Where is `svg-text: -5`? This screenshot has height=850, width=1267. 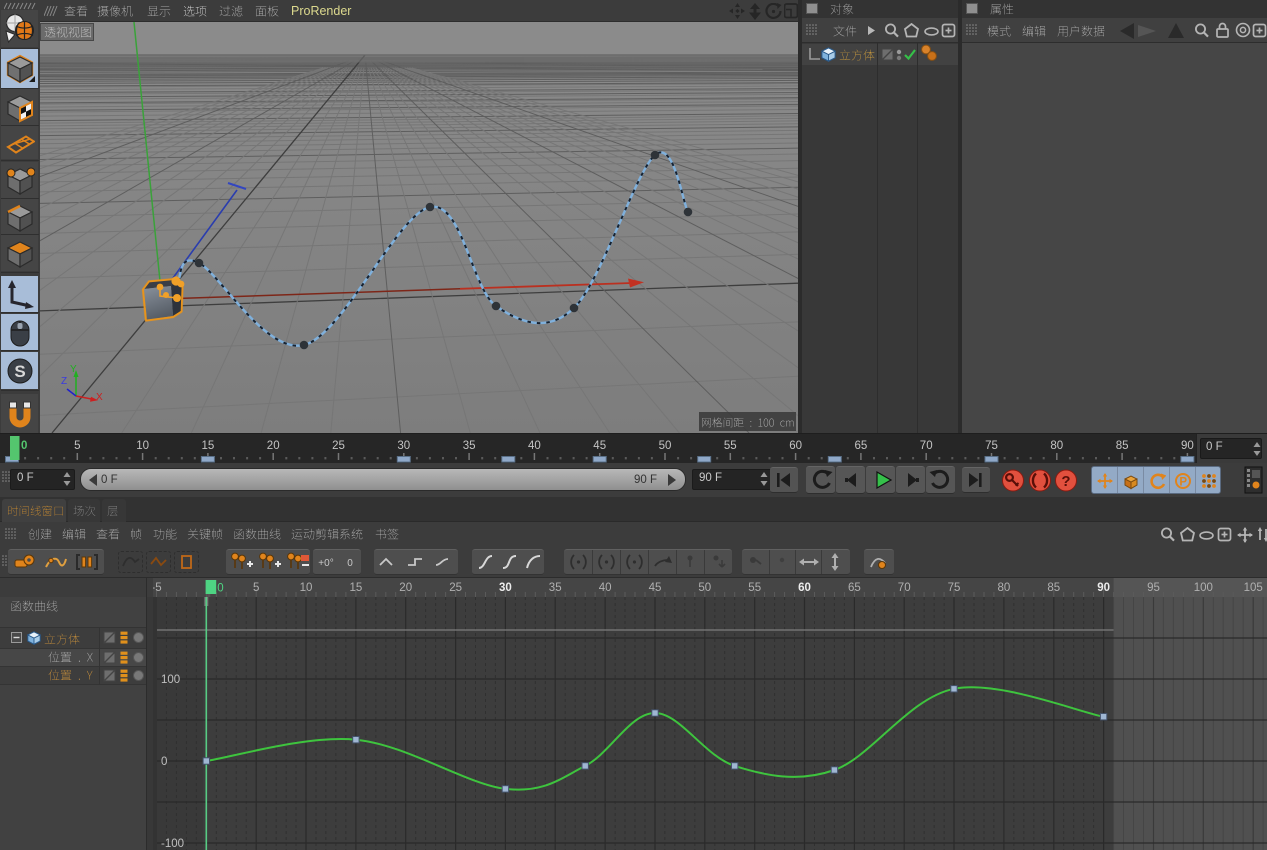 svg-text: -5 is located at coordinates (157, 588).